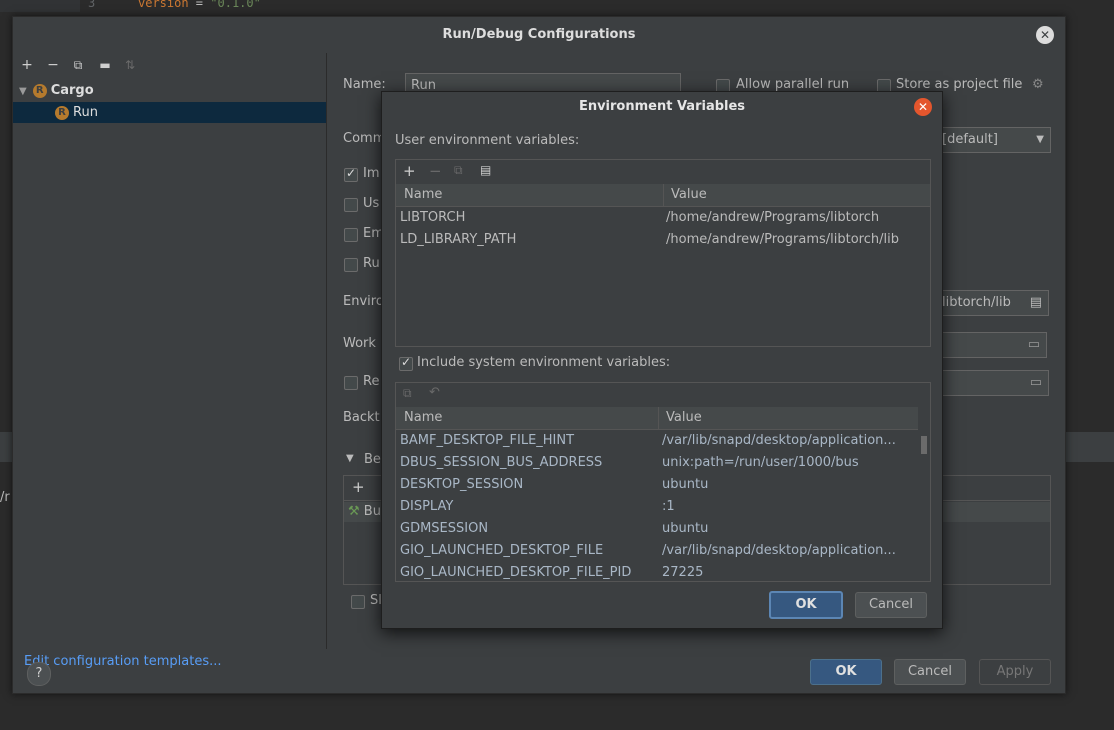  Describe the element at coordinates (663, 395) in the screenshot. I see `system-vars-toolbar: ⧉ ↶` at that location.